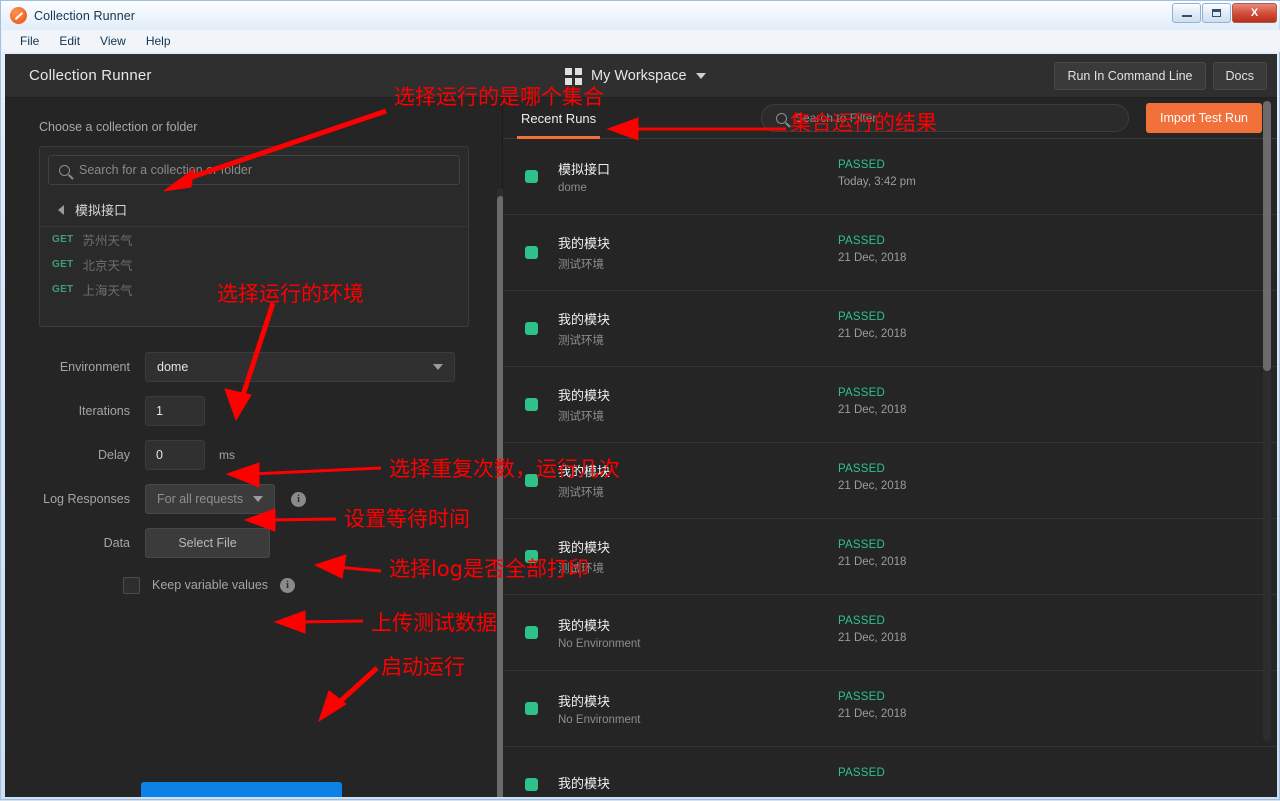 This screenshot has height=801, width=1280. What do you see at coordinates (101, 209) in the screenshot?
I see `collection-name: 模拟接口` at bounding box center [101, 209].